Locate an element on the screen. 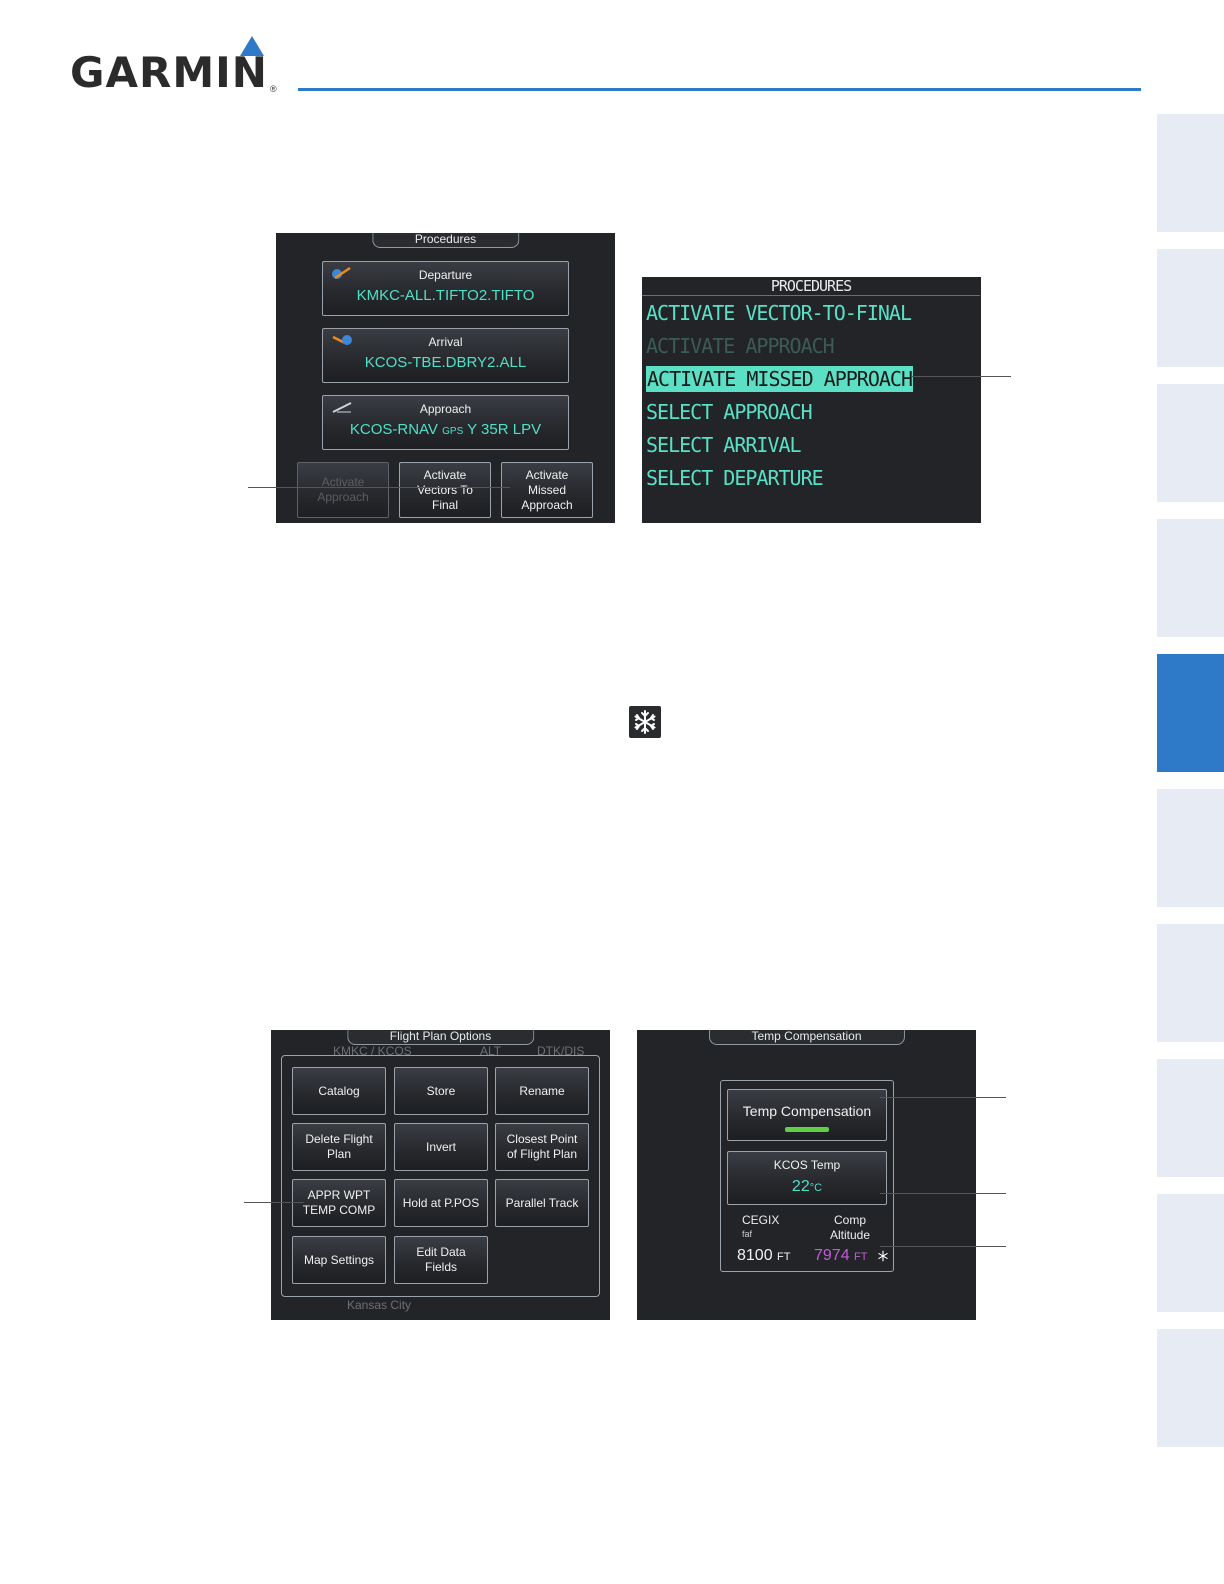 The image size is (1224, 1584). side-tab-5-active is located at coordinates (1190, 713).